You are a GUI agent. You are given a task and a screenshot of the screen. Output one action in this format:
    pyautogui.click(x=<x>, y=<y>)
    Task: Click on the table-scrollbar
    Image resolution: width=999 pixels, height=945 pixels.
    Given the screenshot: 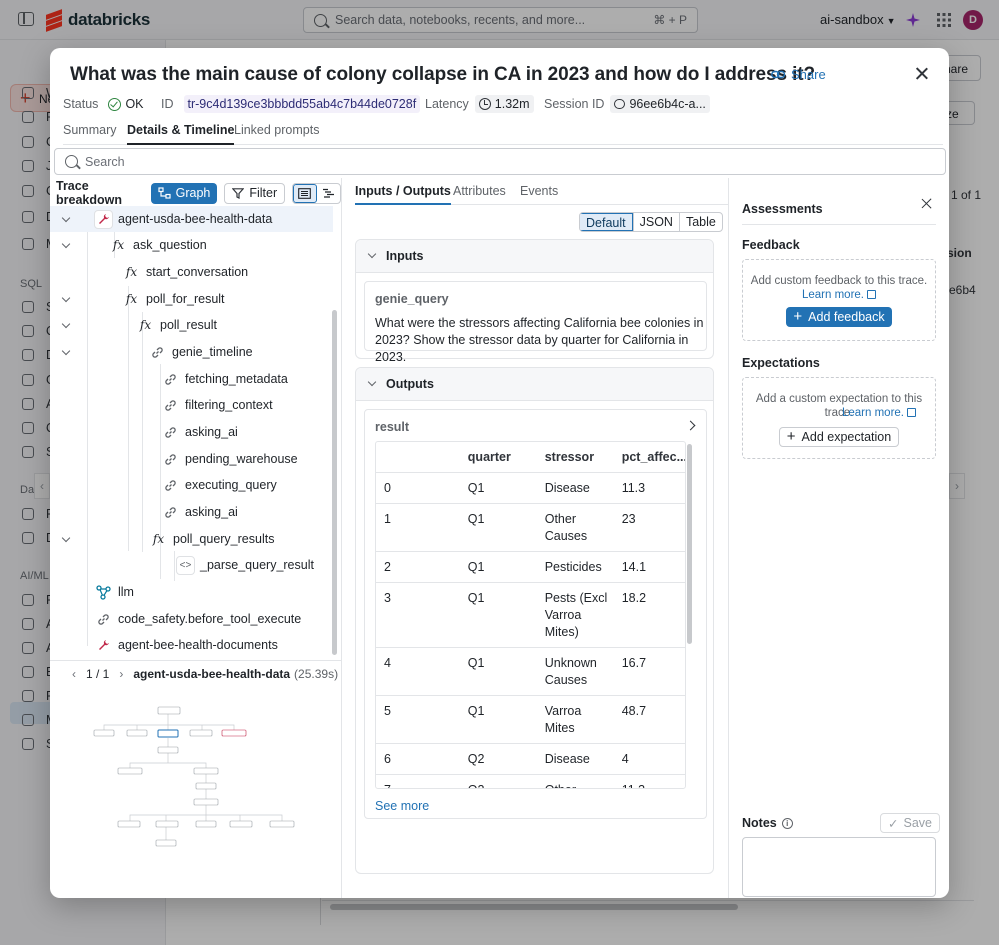 What is the action you would take?
    pyautogui.click(x=689, y=544)
    